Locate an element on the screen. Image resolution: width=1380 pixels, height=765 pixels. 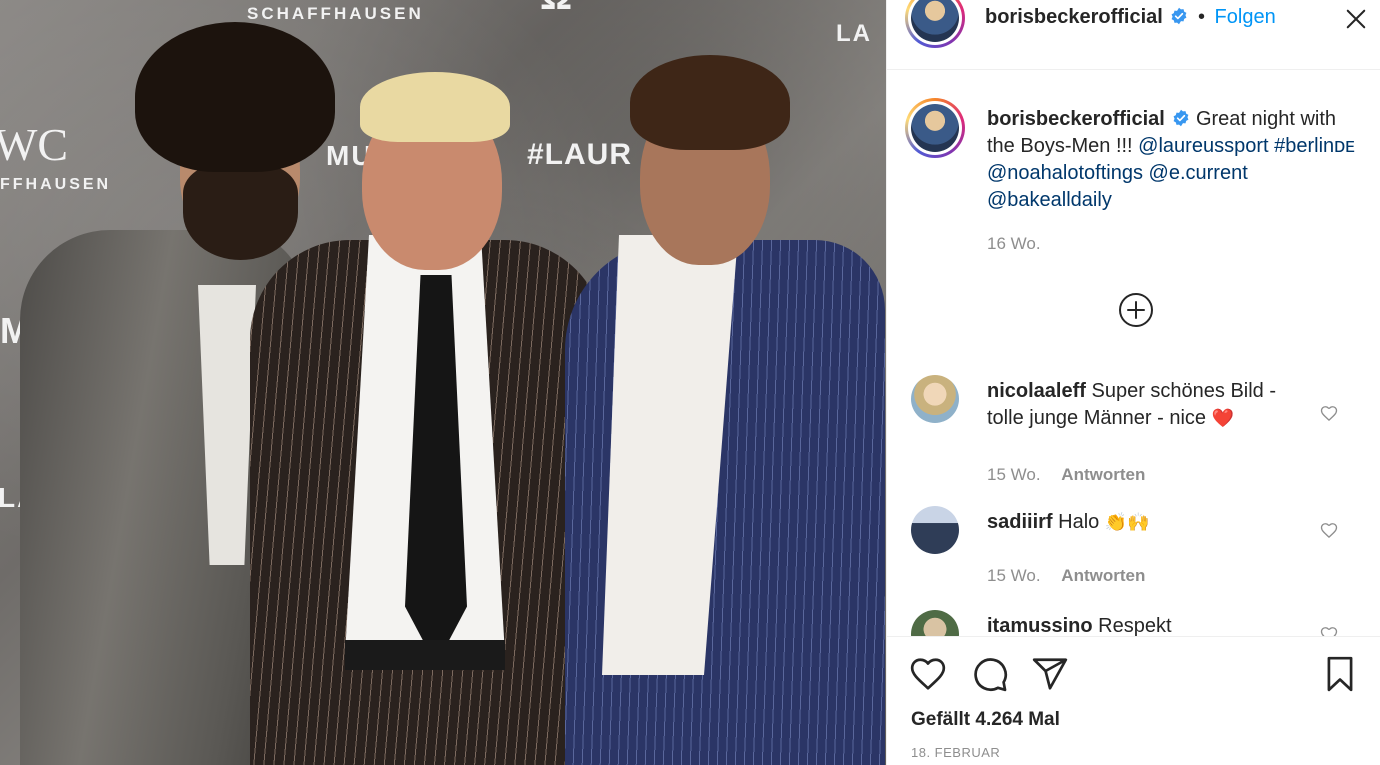
backdrop-logo-ffhausen: FFHAUSEN is located at coordinates (56, 184).